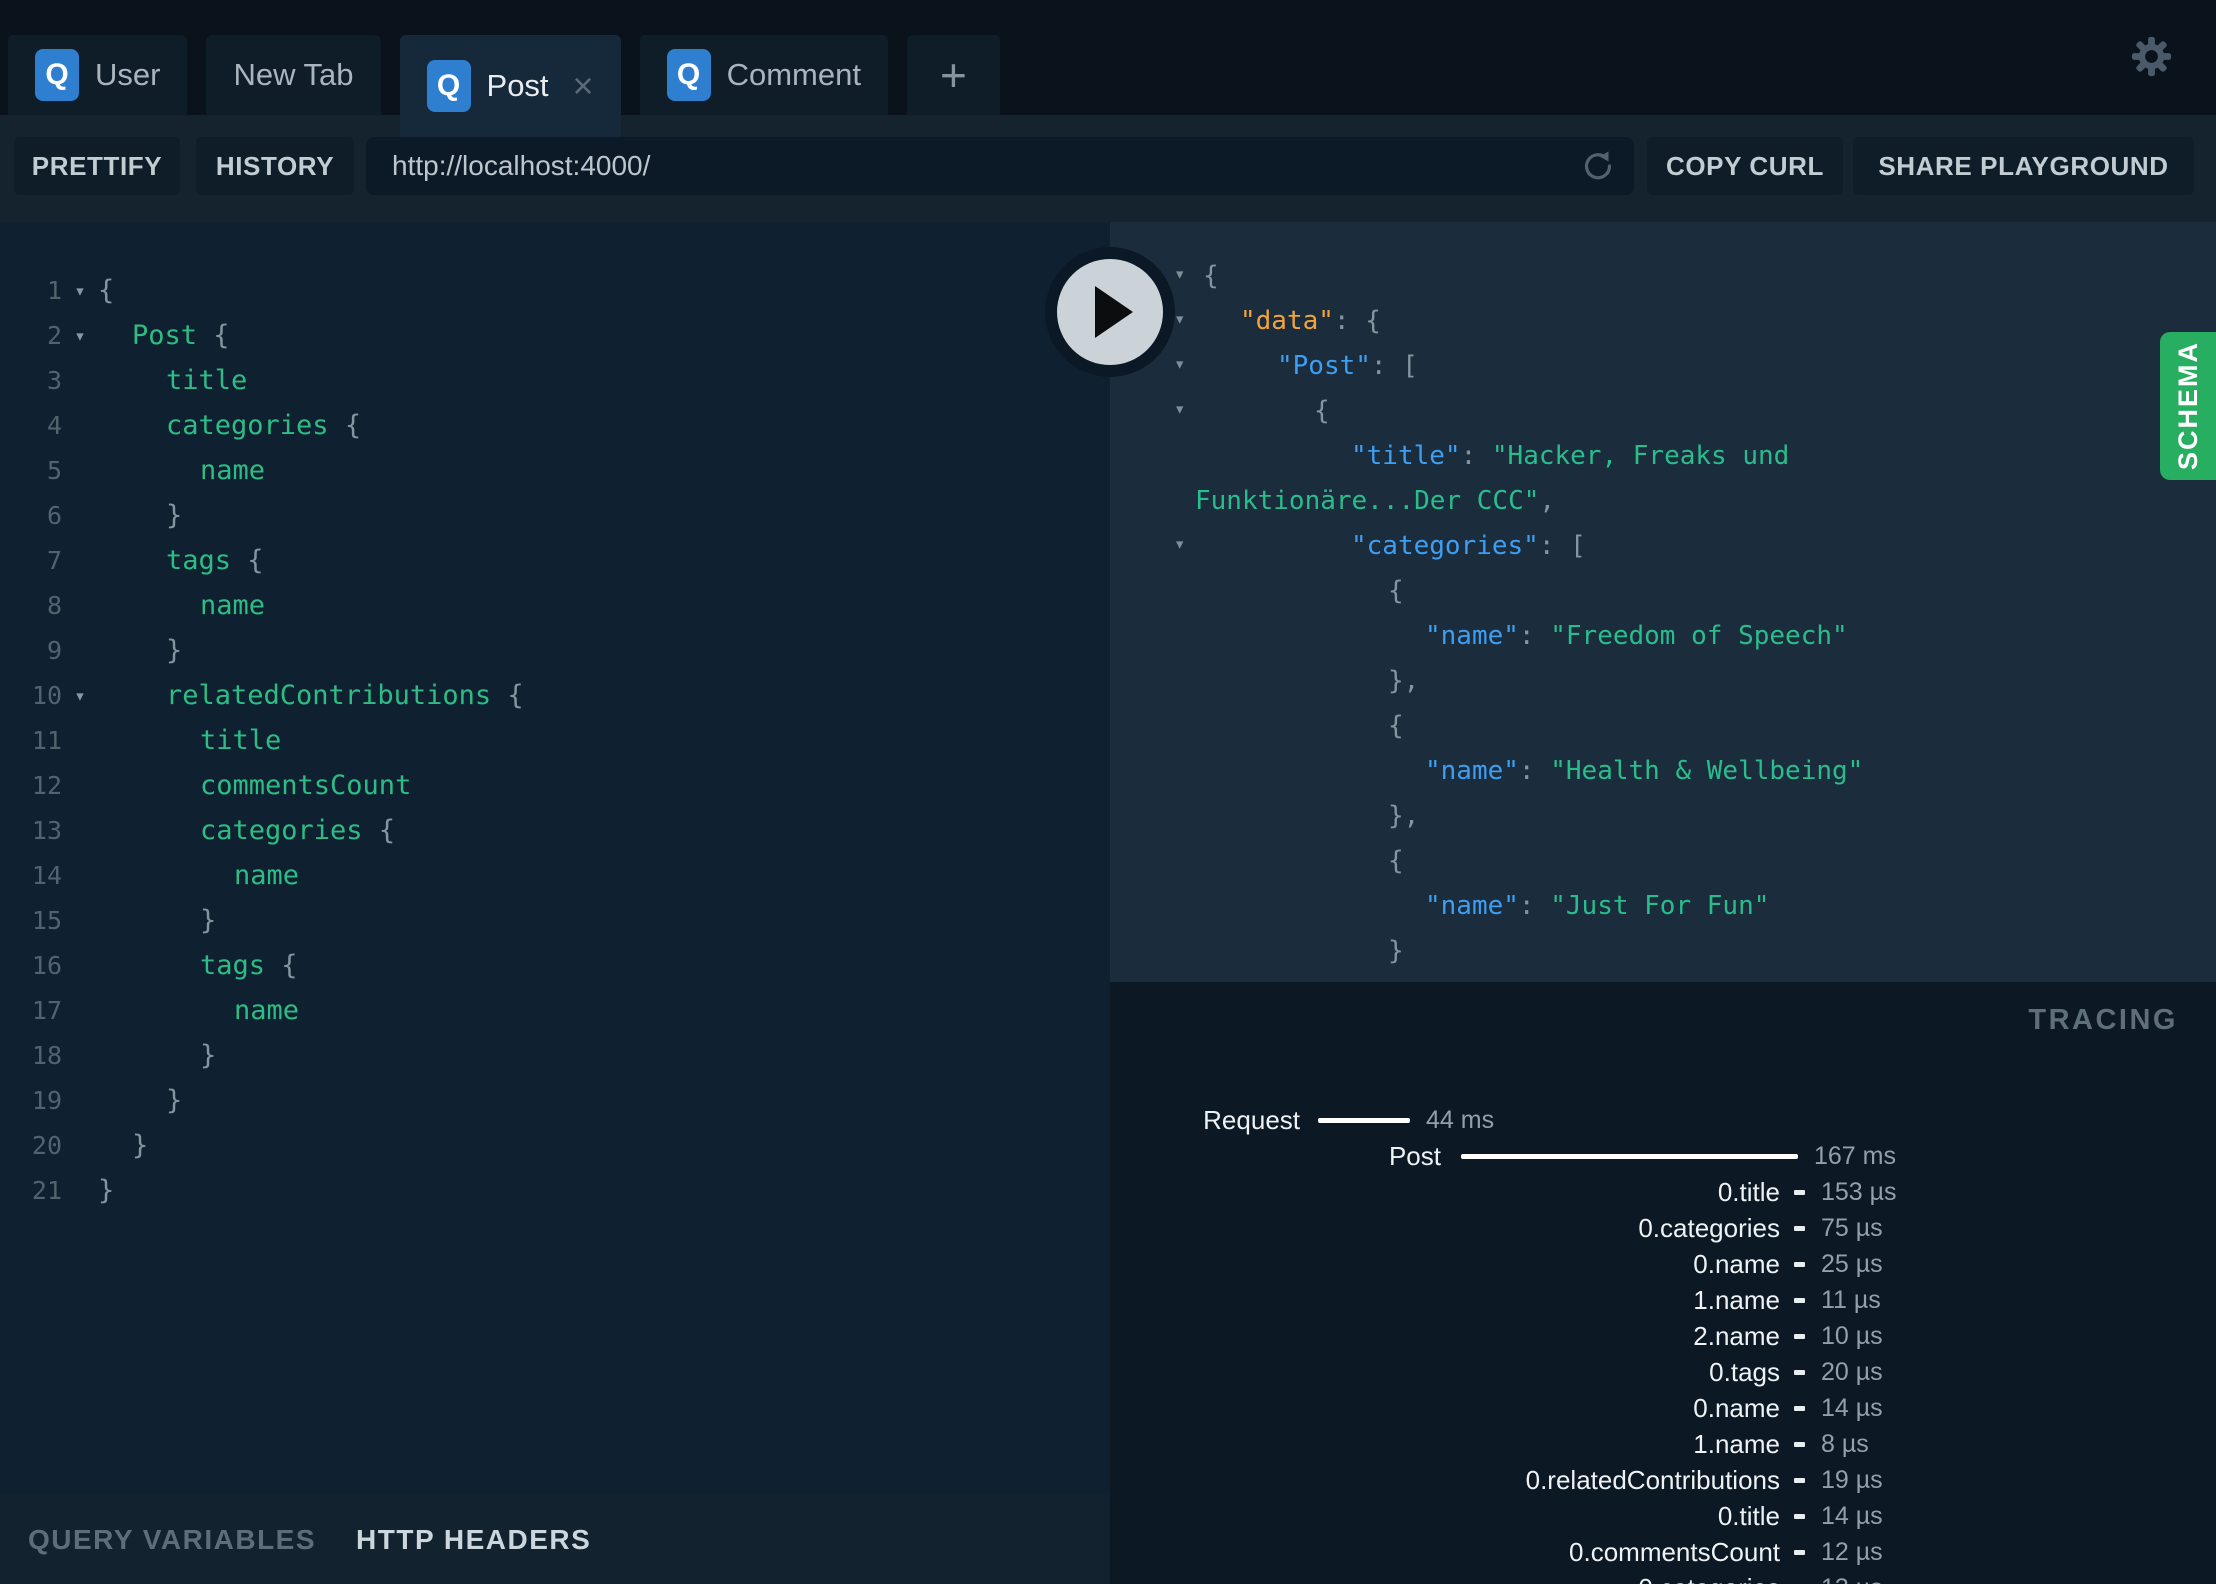 The height and width of the screenshot is (1584, 2216). I want to click on execute-button, so click(1110, 312).